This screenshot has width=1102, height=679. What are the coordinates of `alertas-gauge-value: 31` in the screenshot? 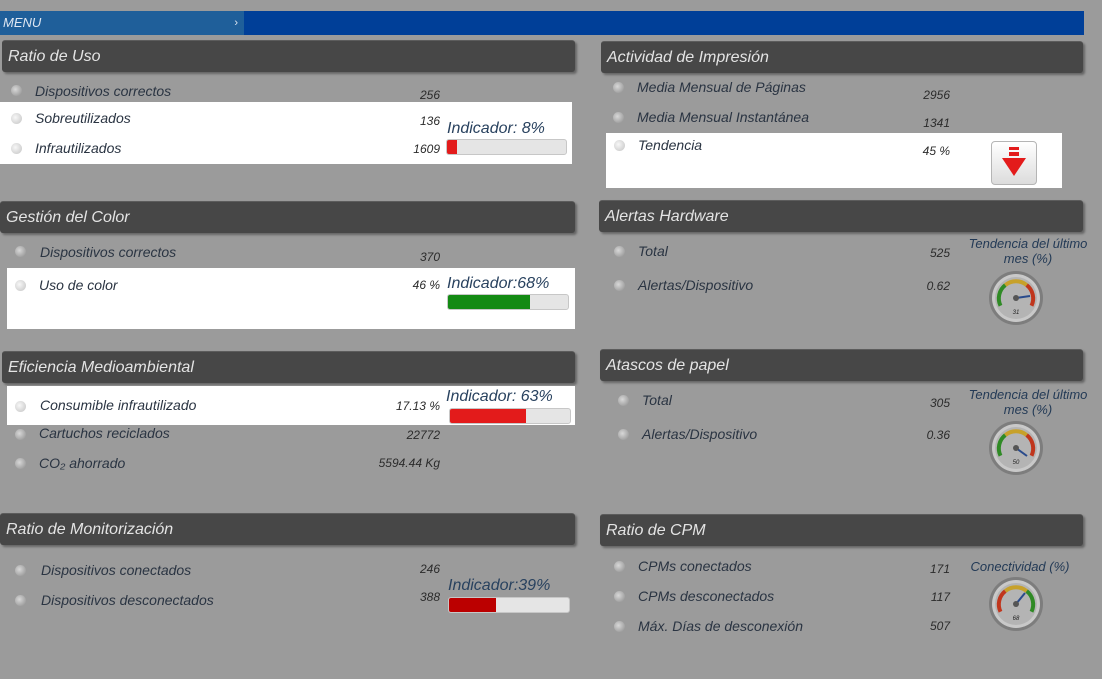 It's located at (1016, 313).